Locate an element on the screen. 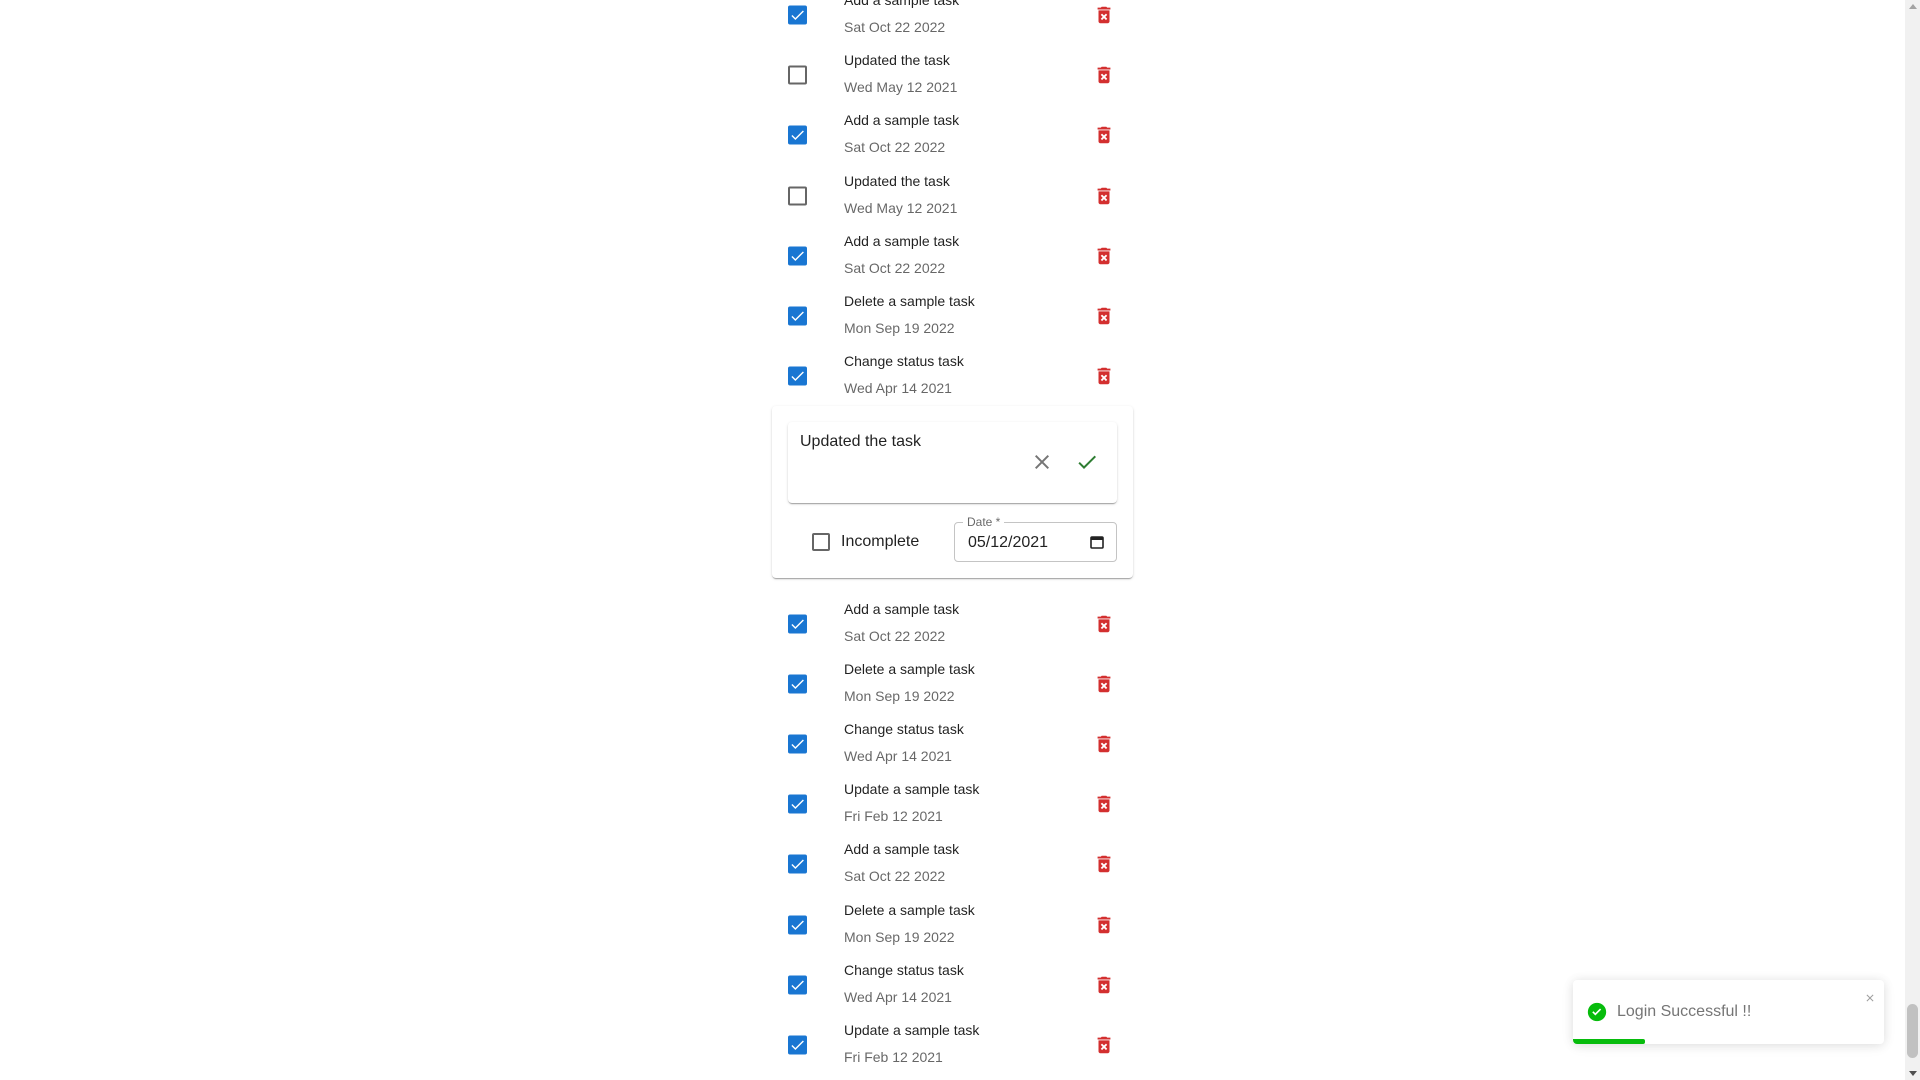 This screenshot has height=1080, width=1920. scroll-up-arrow-icon is located at coordinates (1913, 6).